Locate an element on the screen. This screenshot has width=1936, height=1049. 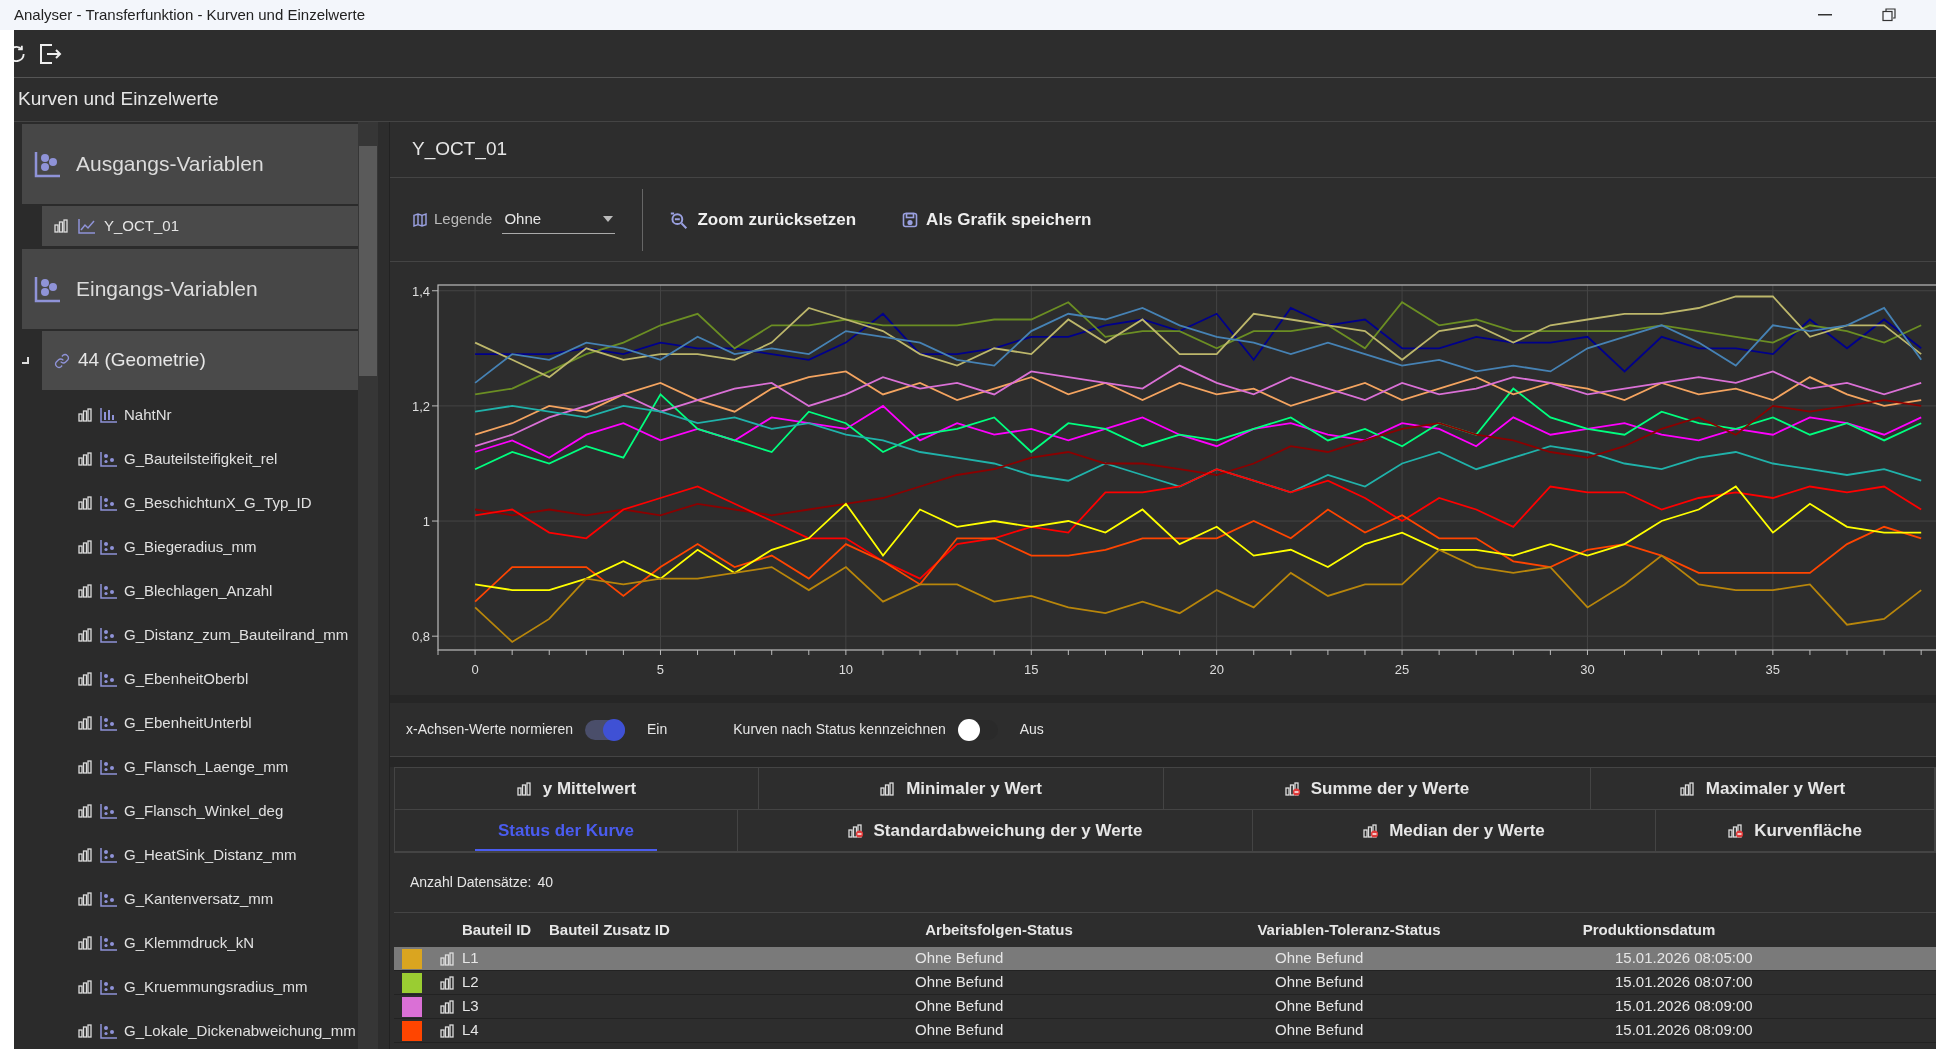
toggle-switch is located at coordinates (605, 729).